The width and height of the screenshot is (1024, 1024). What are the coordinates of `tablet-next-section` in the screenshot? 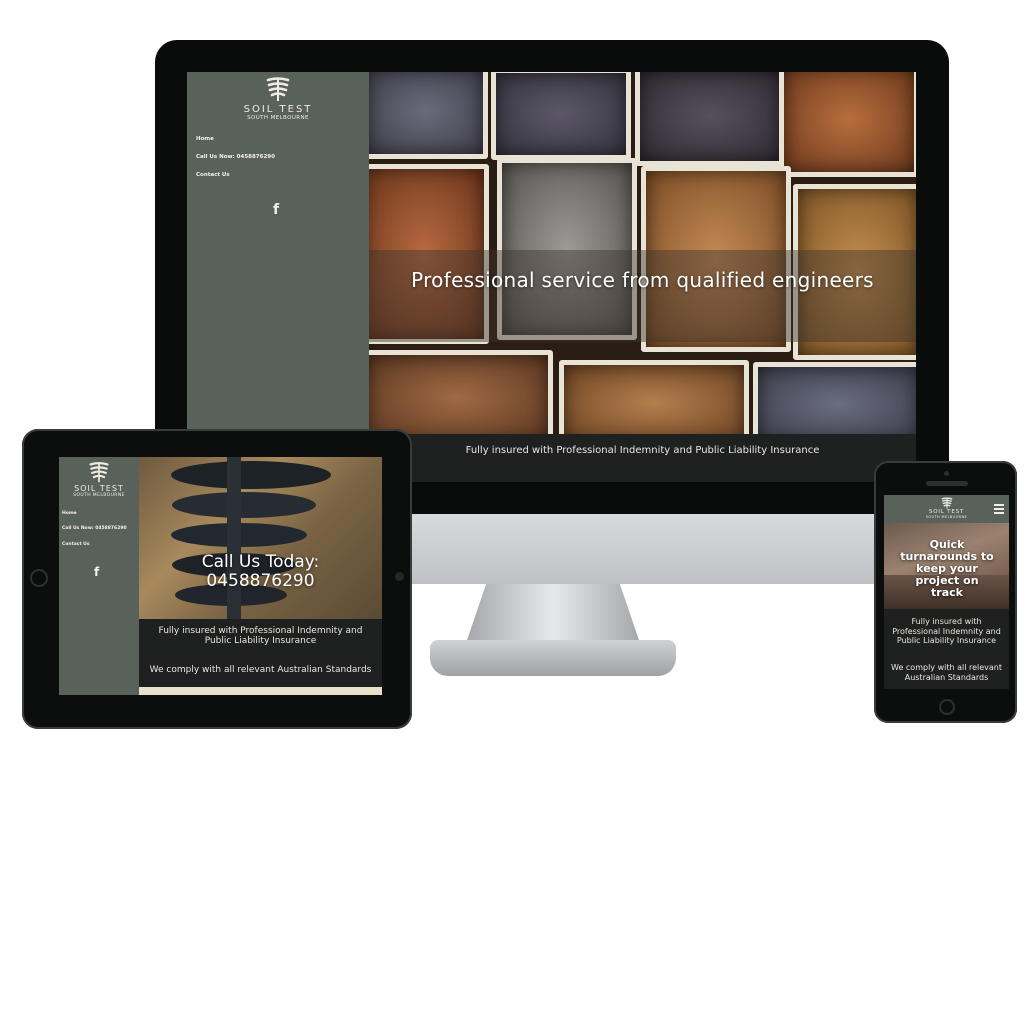 It's located at (260, 691).